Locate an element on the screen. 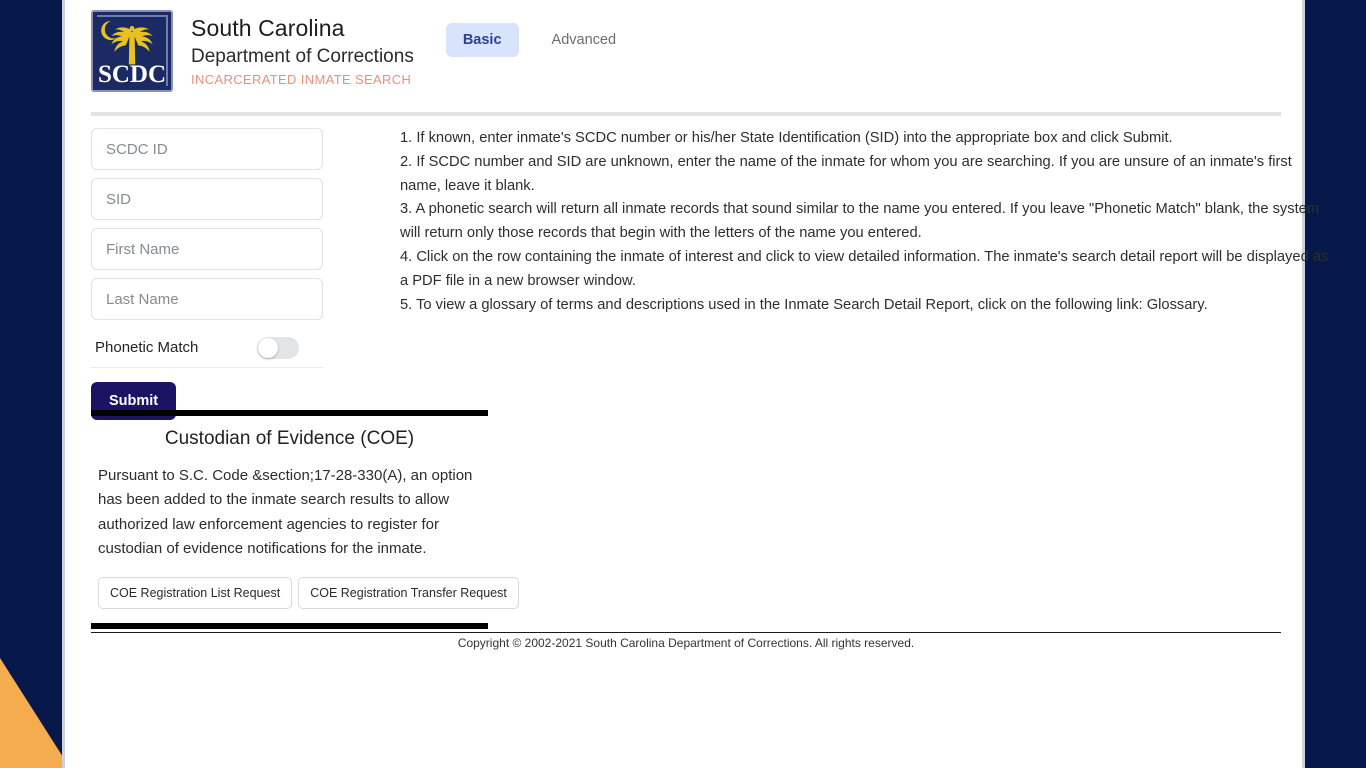  coe-title: Custodian of Evidence (COE) is located at coordinates (289, 438).